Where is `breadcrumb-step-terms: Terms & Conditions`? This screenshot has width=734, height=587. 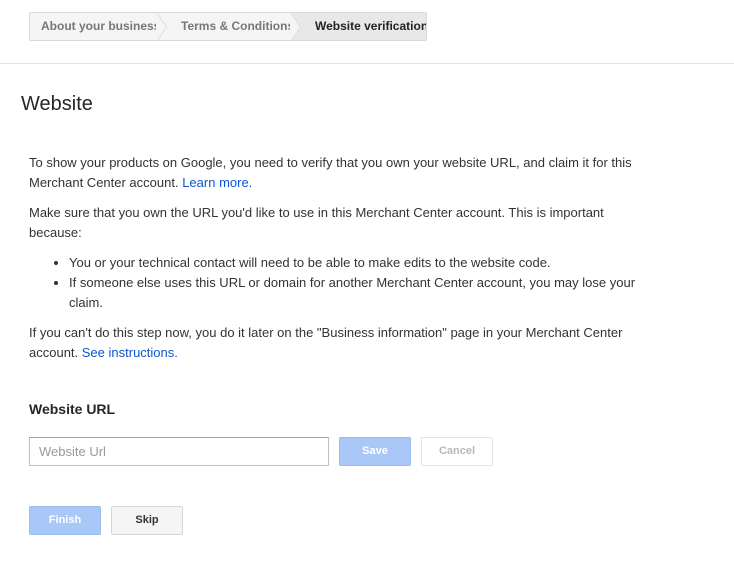
breadcrumb-step-terms: Terms & Conditions is located at coordinates (229, 26).